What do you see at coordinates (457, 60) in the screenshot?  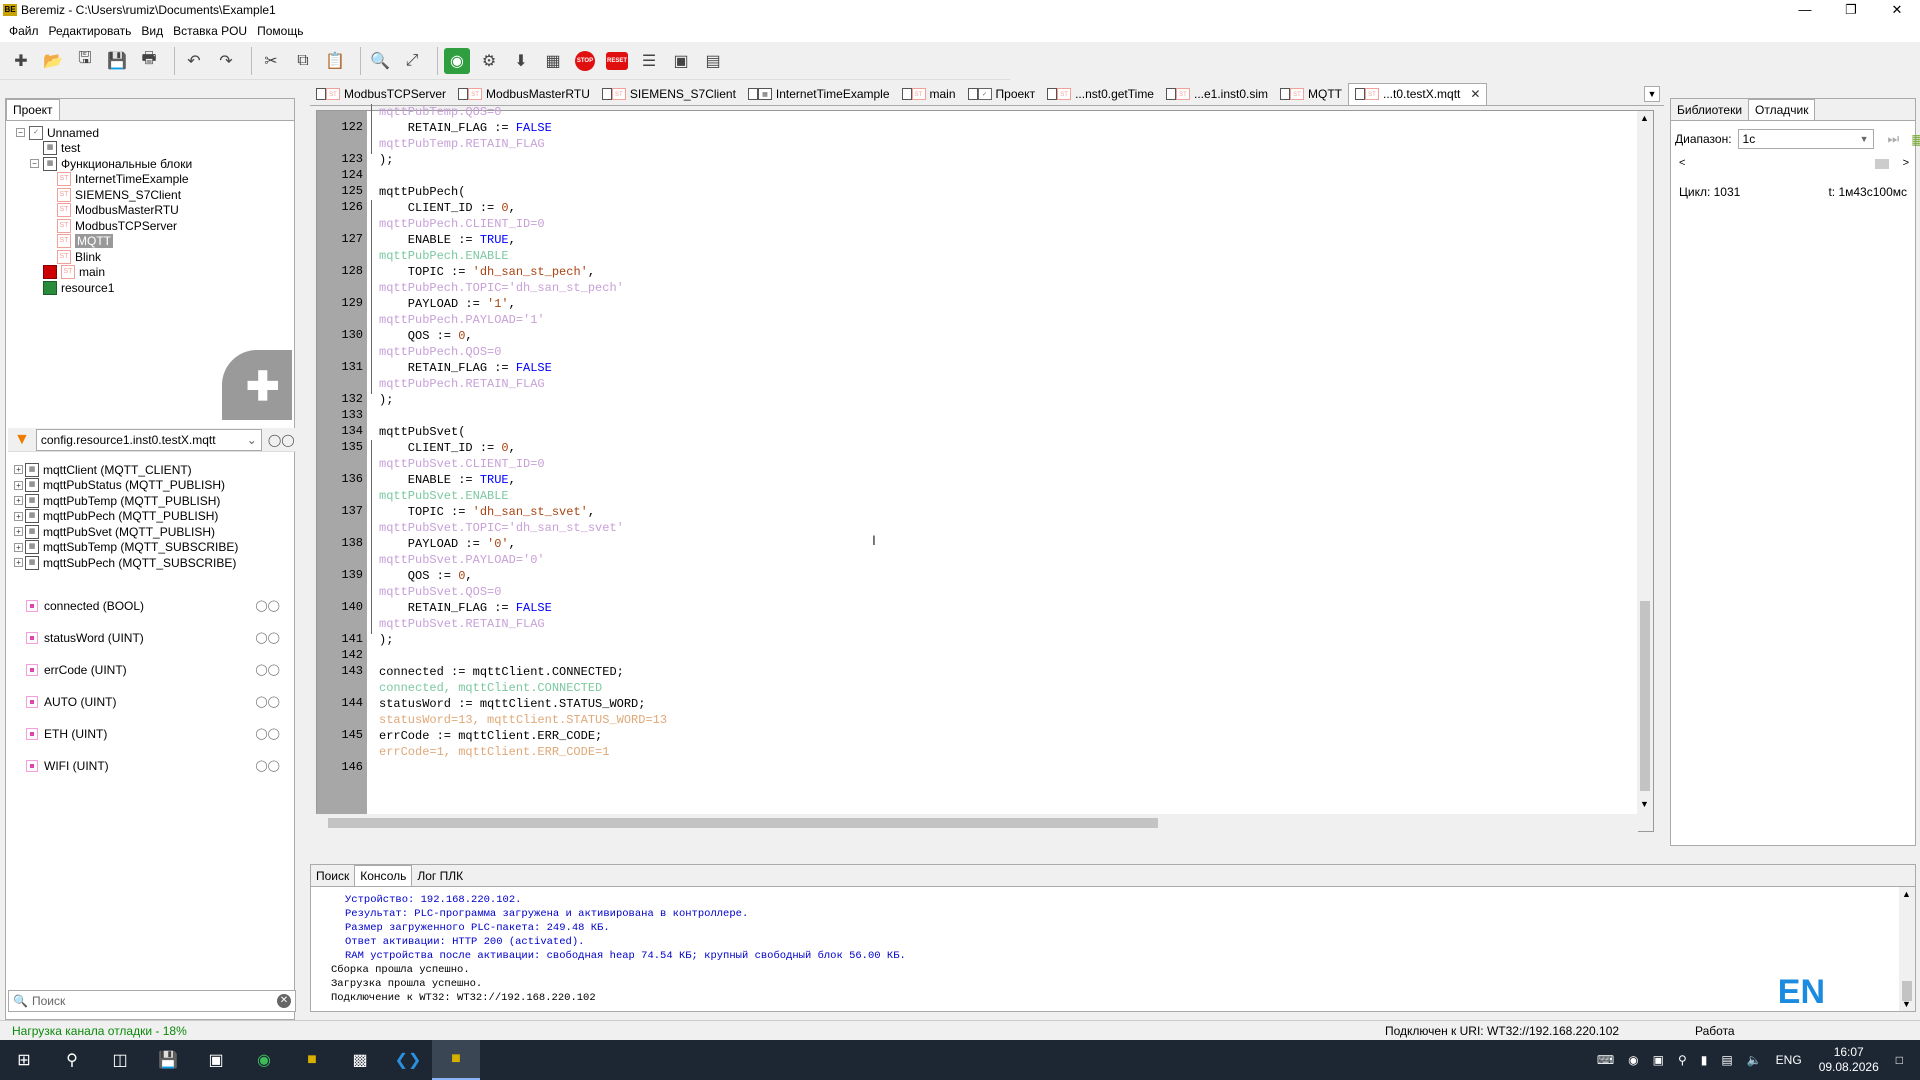 I see `debug-glasses-icon: ◉` at bounding box center [457, 60].